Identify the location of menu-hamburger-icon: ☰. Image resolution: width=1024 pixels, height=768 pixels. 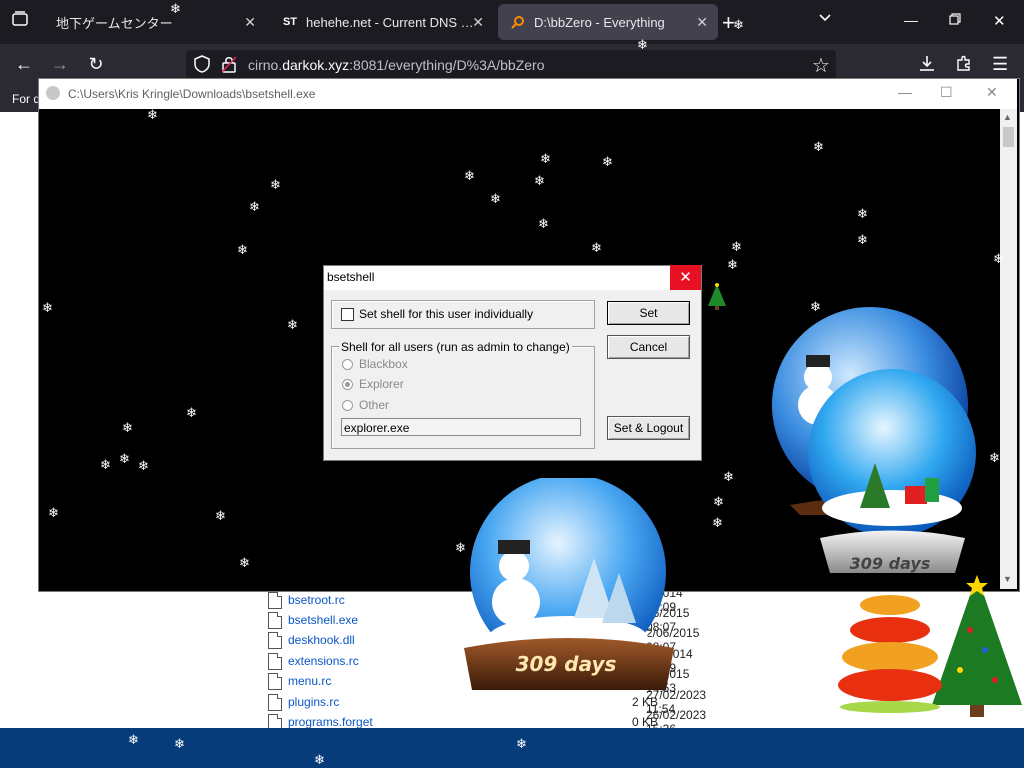
(1000, 64).